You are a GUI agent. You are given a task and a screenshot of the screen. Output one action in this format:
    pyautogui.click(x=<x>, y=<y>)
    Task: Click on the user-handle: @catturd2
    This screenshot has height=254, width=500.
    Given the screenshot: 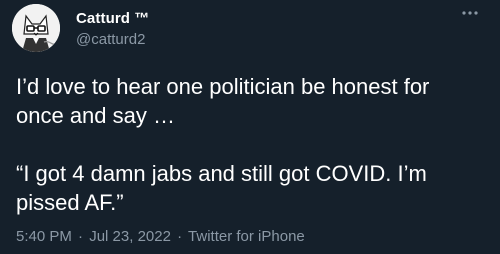 What is the action you would take?
    pyautogui.click(x=110, y=40)
    